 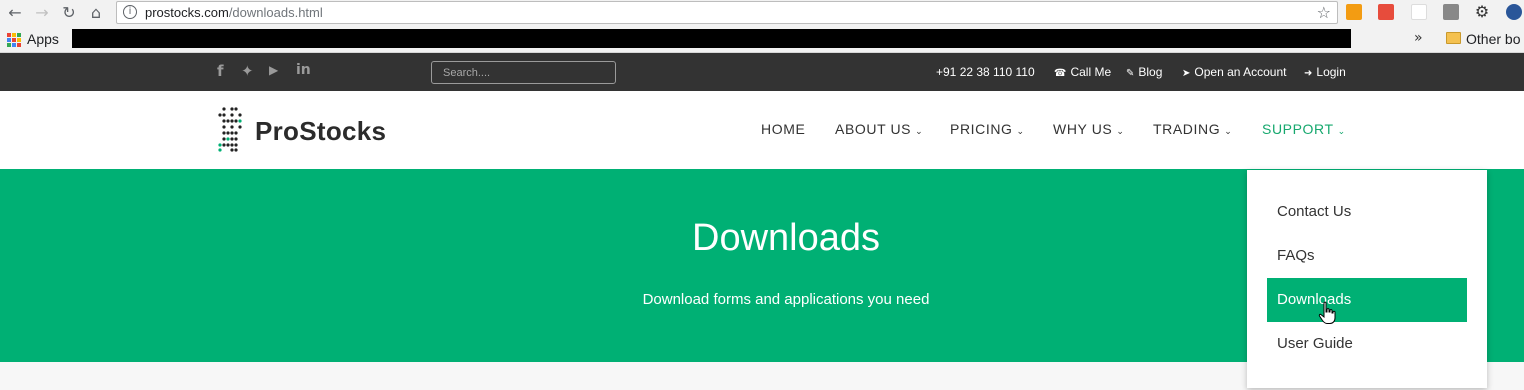 What do you see at coordinates (1386, 12) in the screenshot?
I see `todoist-extension-icon` at bounding box center [1386, 12].